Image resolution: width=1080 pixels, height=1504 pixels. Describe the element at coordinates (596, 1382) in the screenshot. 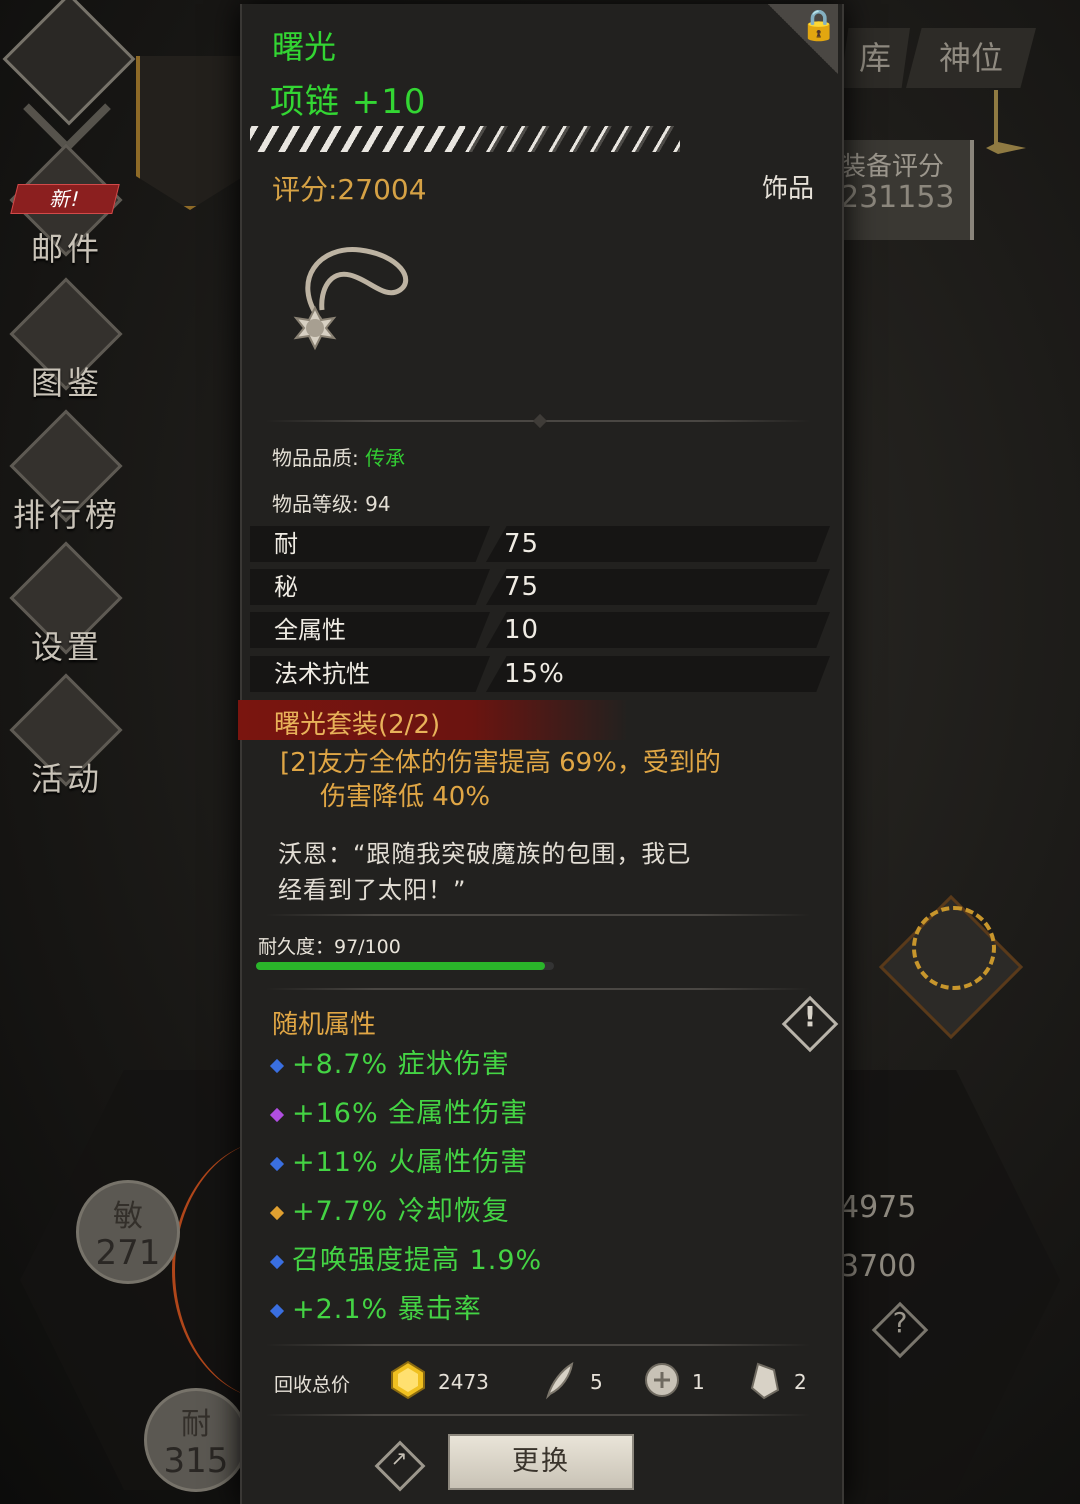

I see `recycle-amount: 5` at that location.